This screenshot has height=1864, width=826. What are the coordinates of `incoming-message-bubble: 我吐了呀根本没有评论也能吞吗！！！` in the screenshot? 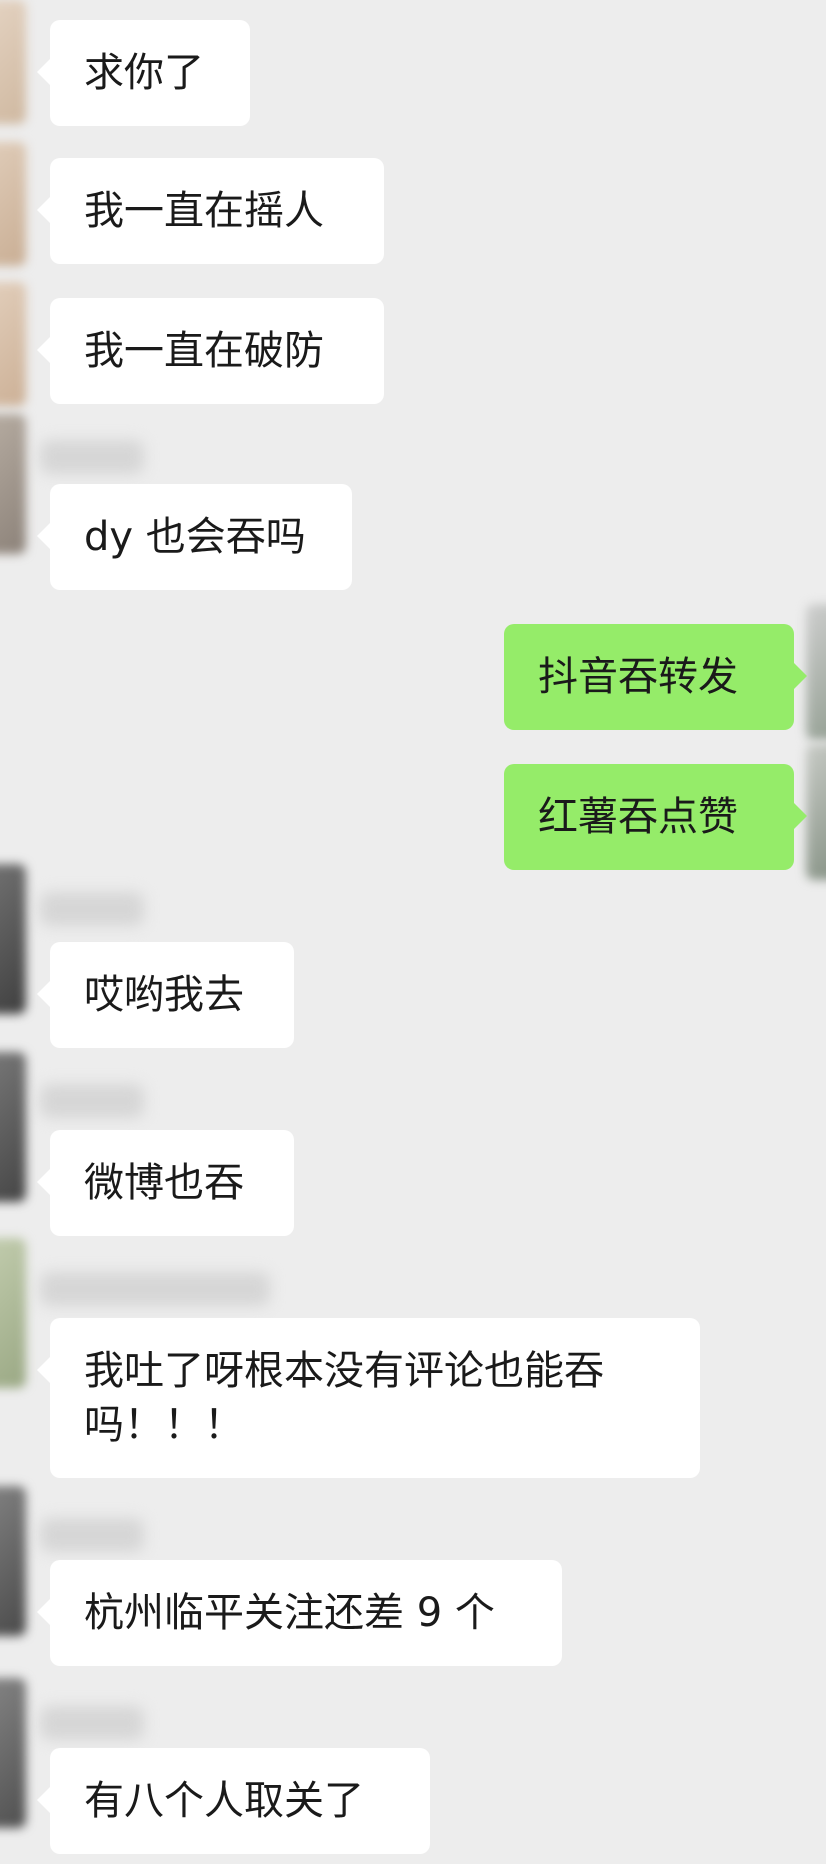 It's located at (368, 1398).